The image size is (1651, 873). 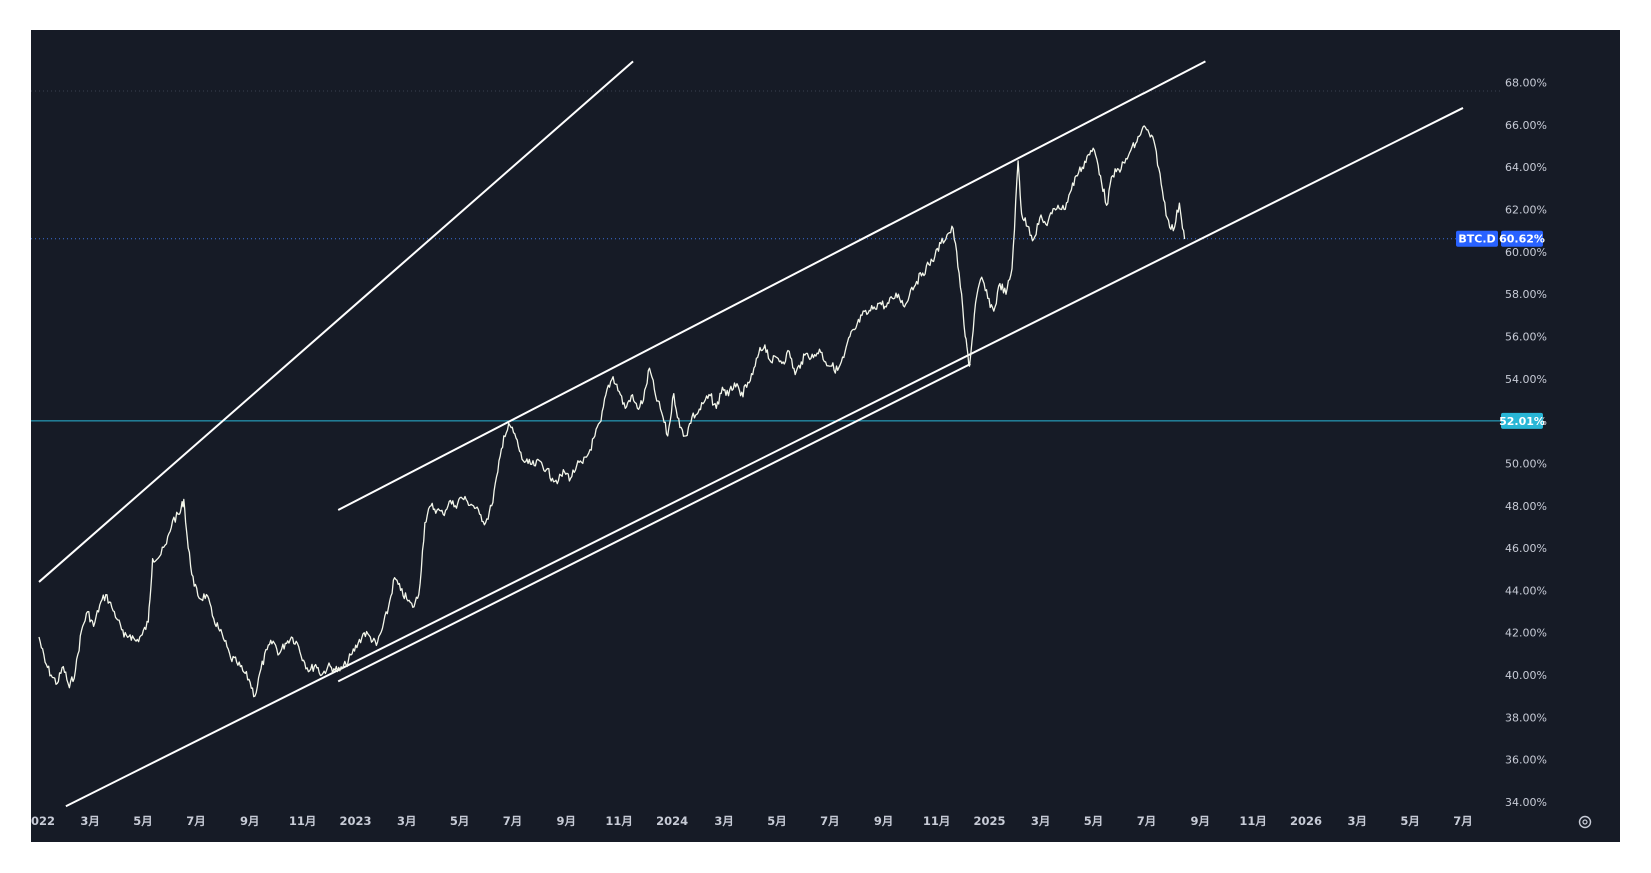 I want to click on x-tick-label: 2023, so click(x=356, y=821).